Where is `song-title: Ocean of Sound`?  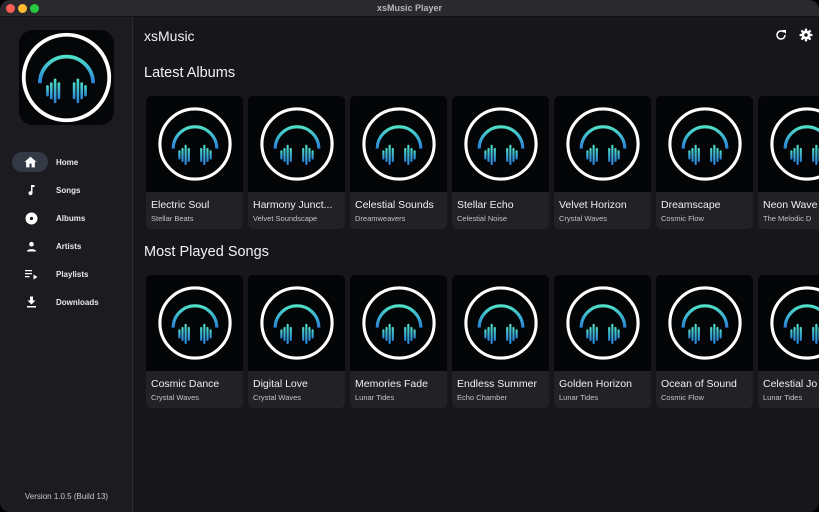
song-title: Ocean of Sound is located at coordinates (699, 384).